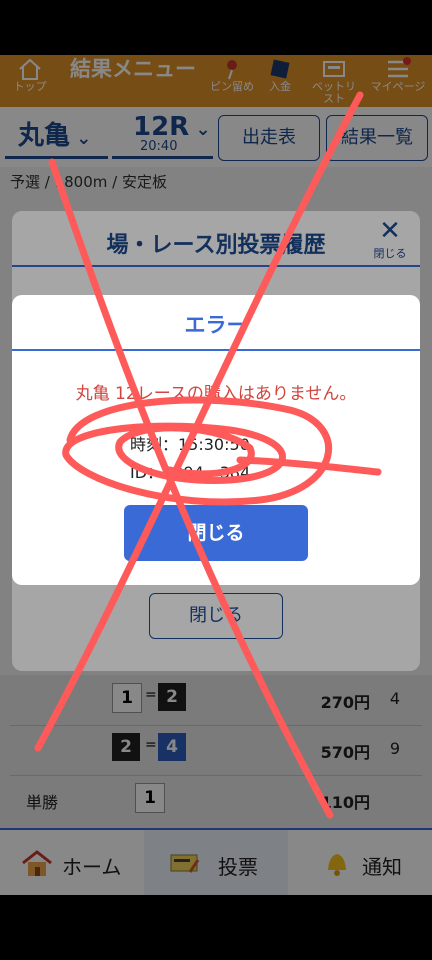 Image resolution: width=432 pixels, height=960 pixels. I want to click on divider, so click(216, 350).